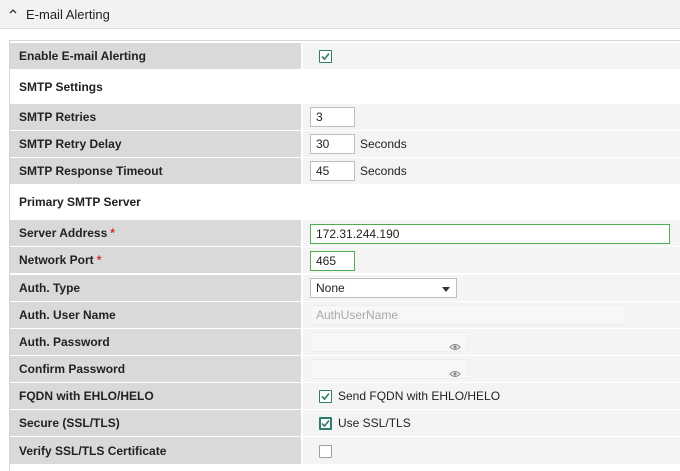 Image resolution: width=680 pixels, height=471 pixels. What do you see at coordinates (332, 144) in the screenshot?
I see `smtp-retry-delay-input: 30` at bounding box center [332, 144].